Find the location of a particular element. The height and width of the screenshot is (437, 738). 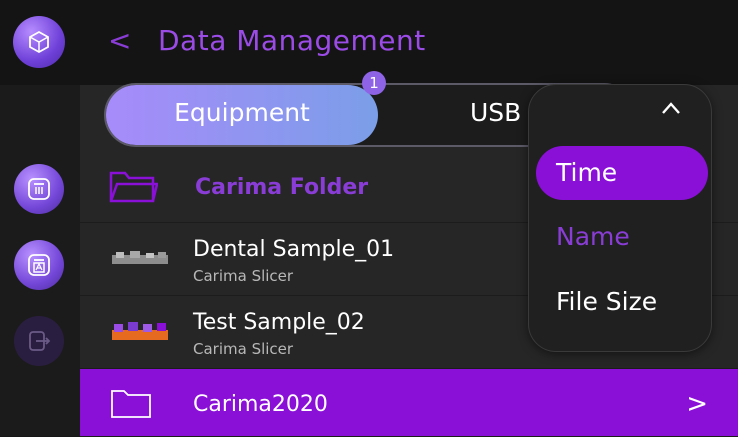

file-name: Carima Folder is located at coordinates (282, 187).